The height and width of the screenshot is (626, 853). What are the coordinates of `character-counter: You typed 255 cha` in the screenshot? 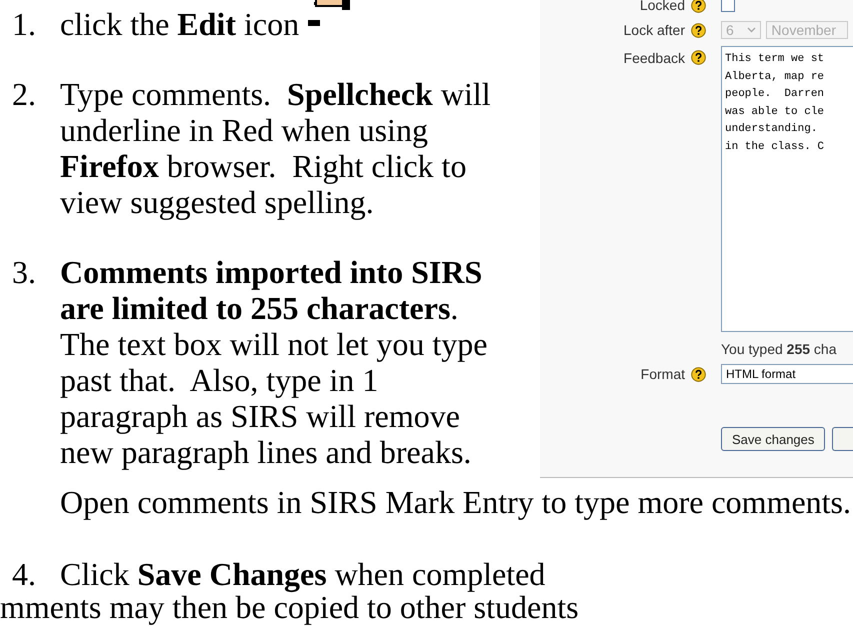 It's located at (778, 349).